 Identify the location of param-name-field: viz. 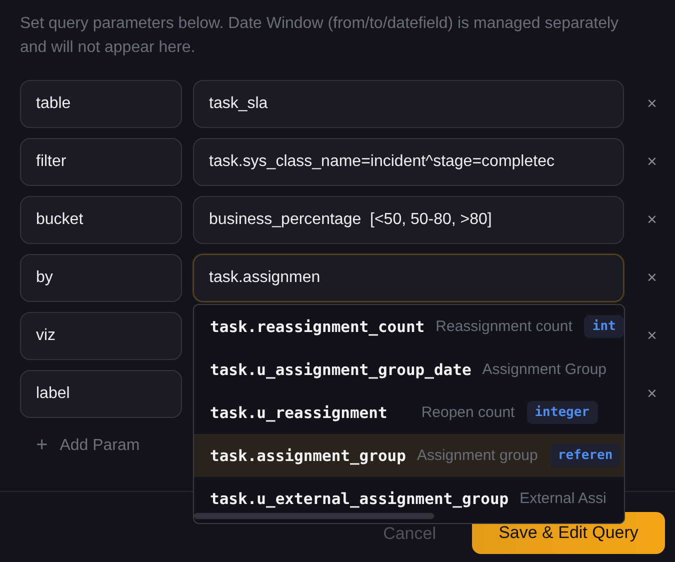
(101, 336).